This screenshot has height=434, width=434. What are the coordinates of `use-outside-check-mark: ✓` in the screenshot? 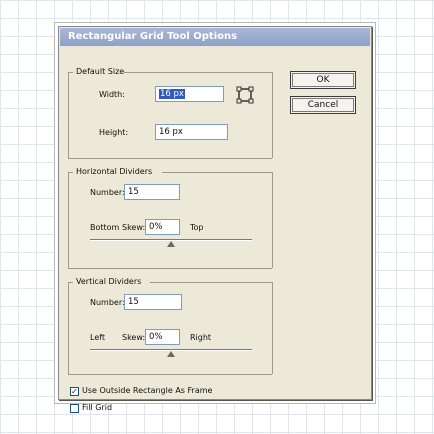 It's located at (74, 391).